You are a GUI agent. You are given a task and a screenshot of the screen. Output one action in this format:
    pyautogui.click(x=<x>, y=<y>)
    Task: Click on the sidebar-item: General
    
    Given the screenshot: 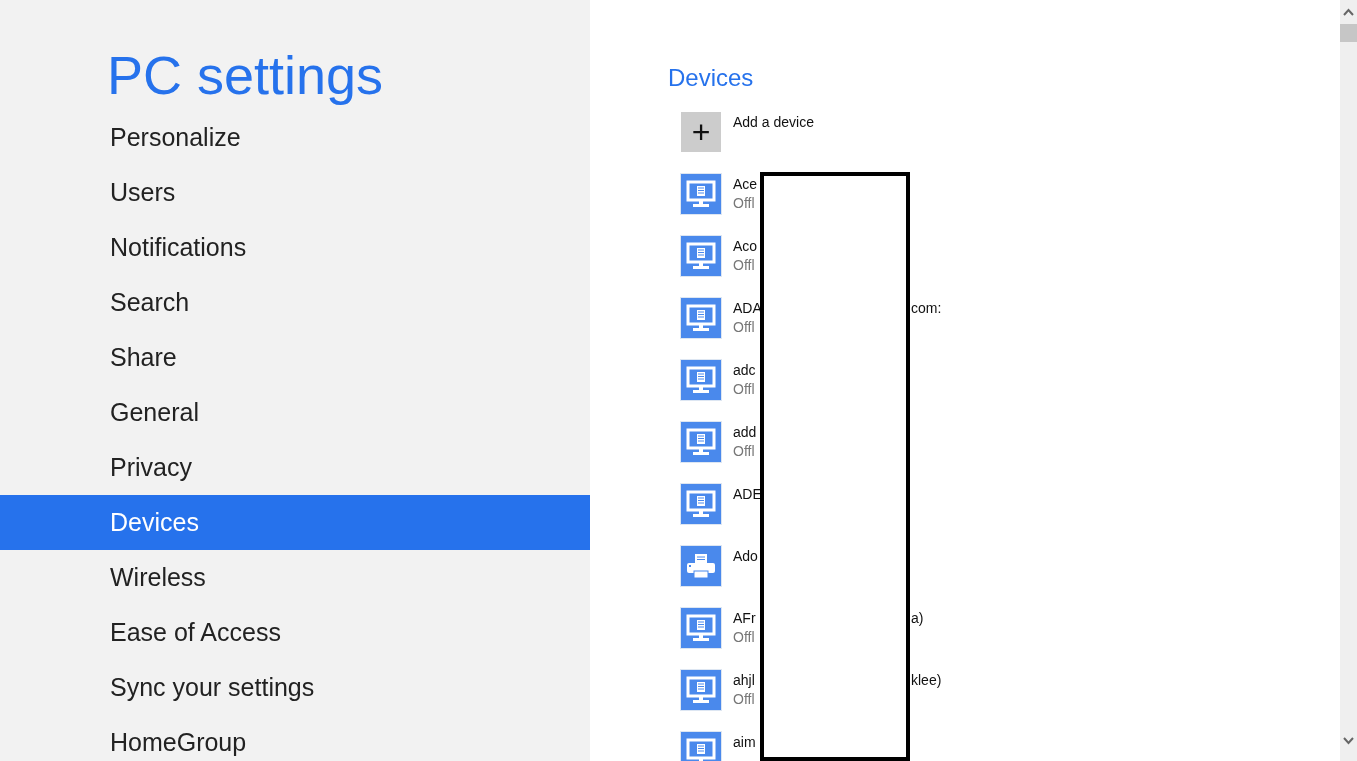 What is the action you would take?
    pyautogui.click(x=295, y=412)
    